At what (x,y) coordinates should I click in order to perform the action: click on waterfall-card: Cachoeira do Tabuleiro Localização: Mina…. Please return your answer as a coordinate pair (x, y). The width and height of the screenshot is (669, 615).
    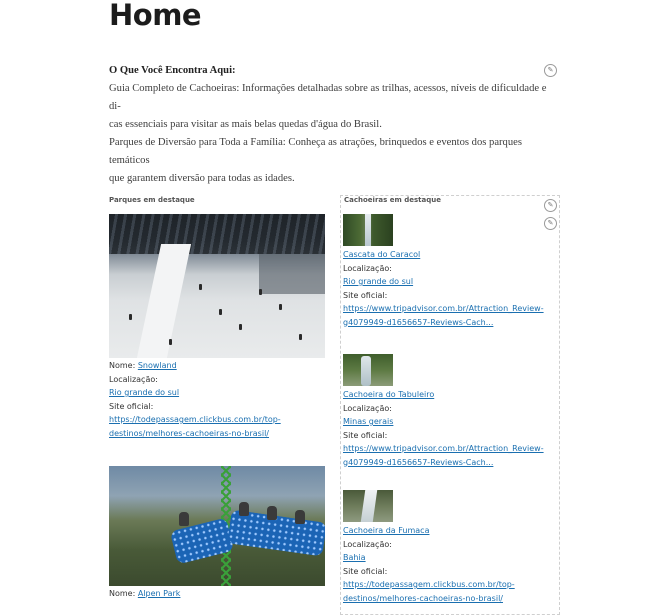
    Looking at the image, I should click on (443, 411).